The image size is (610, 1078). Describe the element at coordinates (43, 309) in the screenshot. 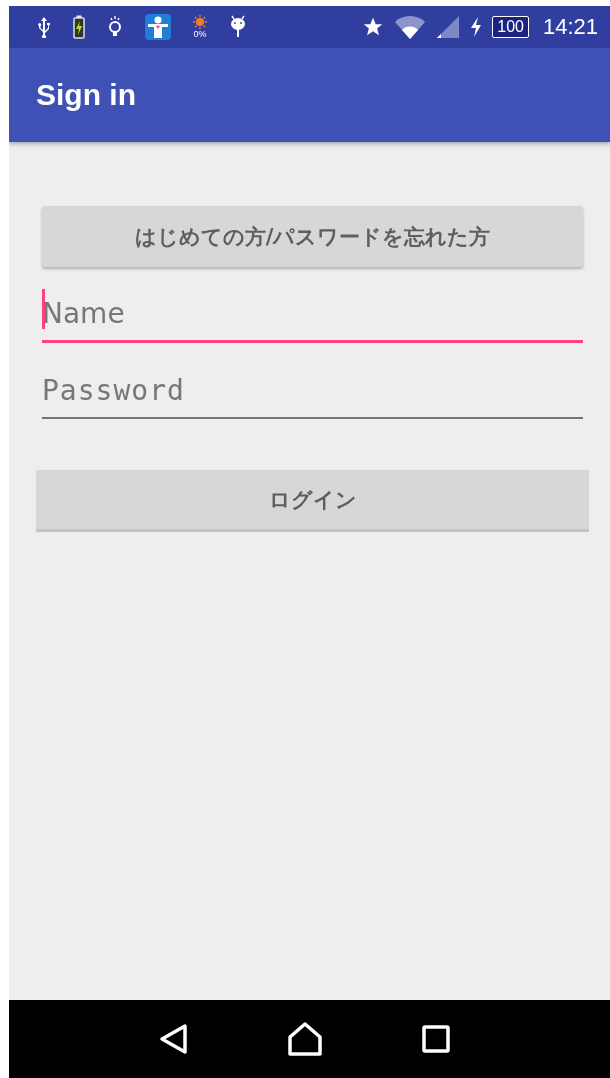

I see `text-cursor` at that location.